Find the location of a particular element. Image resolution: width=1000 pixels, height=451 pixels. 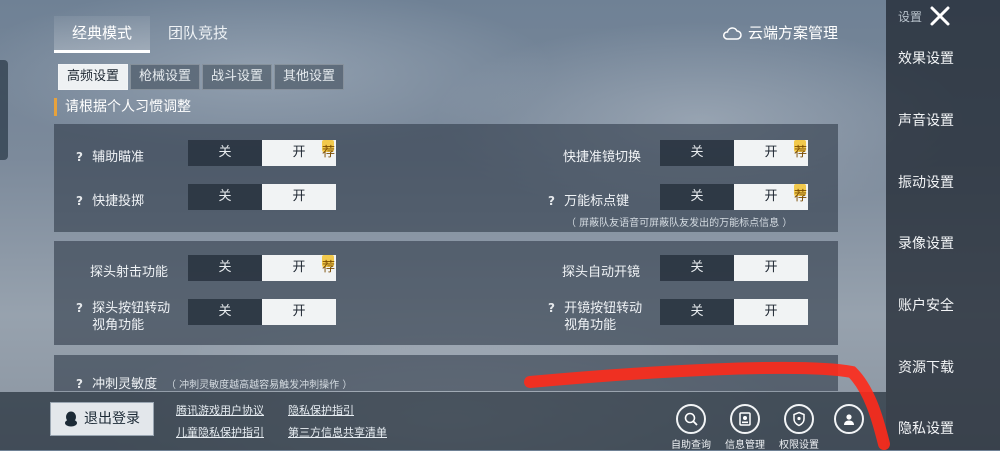

cloud-plan-manage-button: 云端方案管理 is located at coordinates (780, 32).